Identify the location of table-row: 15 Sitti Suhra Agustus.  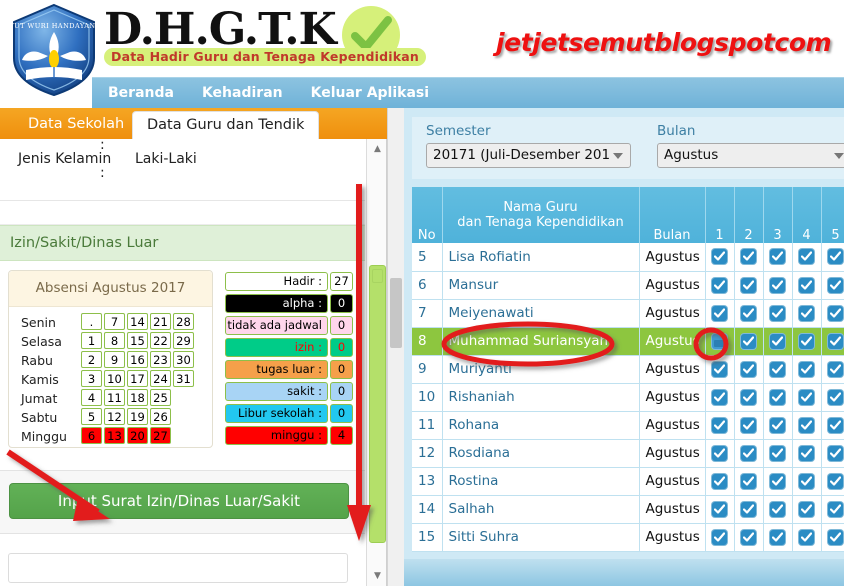
(628, 537).